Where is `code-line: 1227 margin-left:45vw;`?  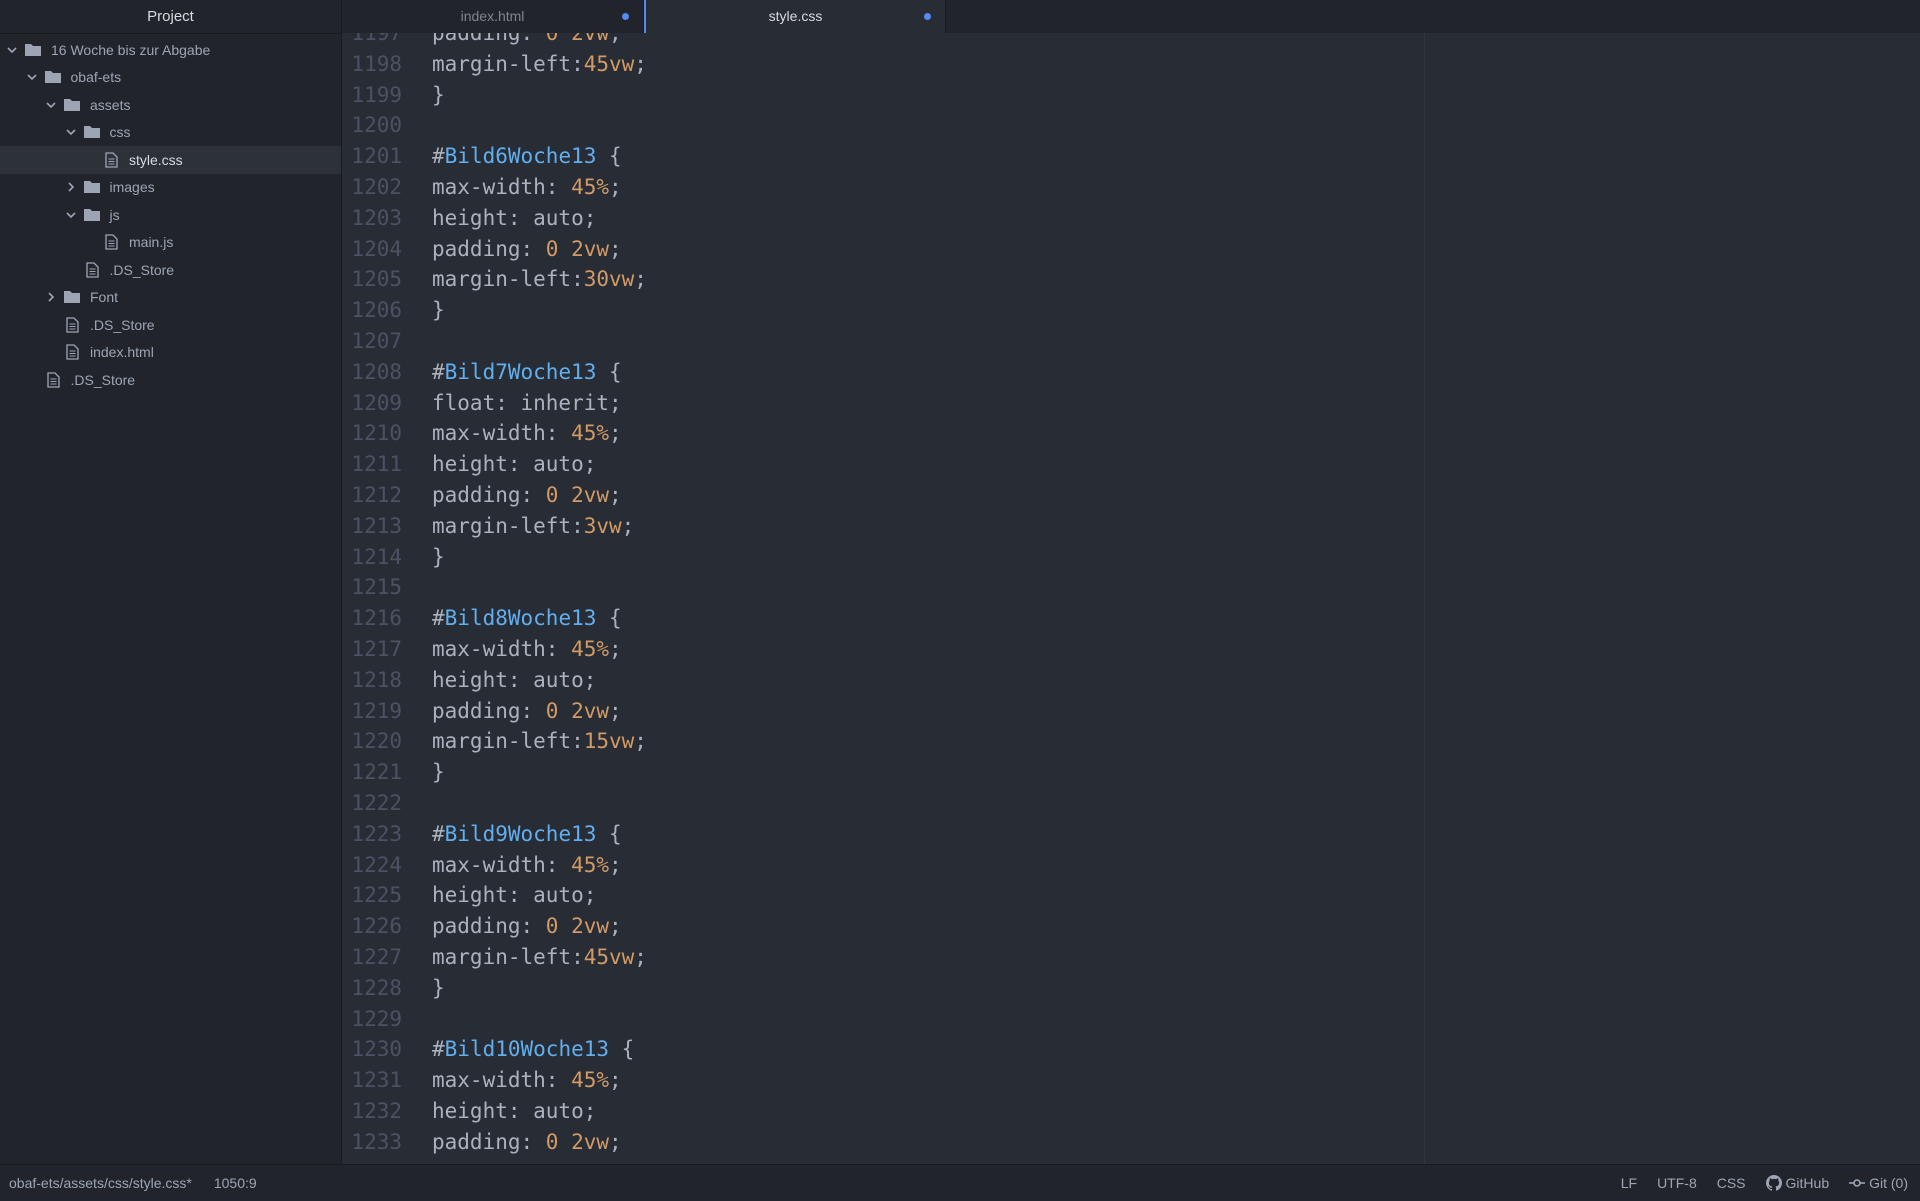
code-line: 1227 margin-left:45vw; is located at coordinates (1131, 957).